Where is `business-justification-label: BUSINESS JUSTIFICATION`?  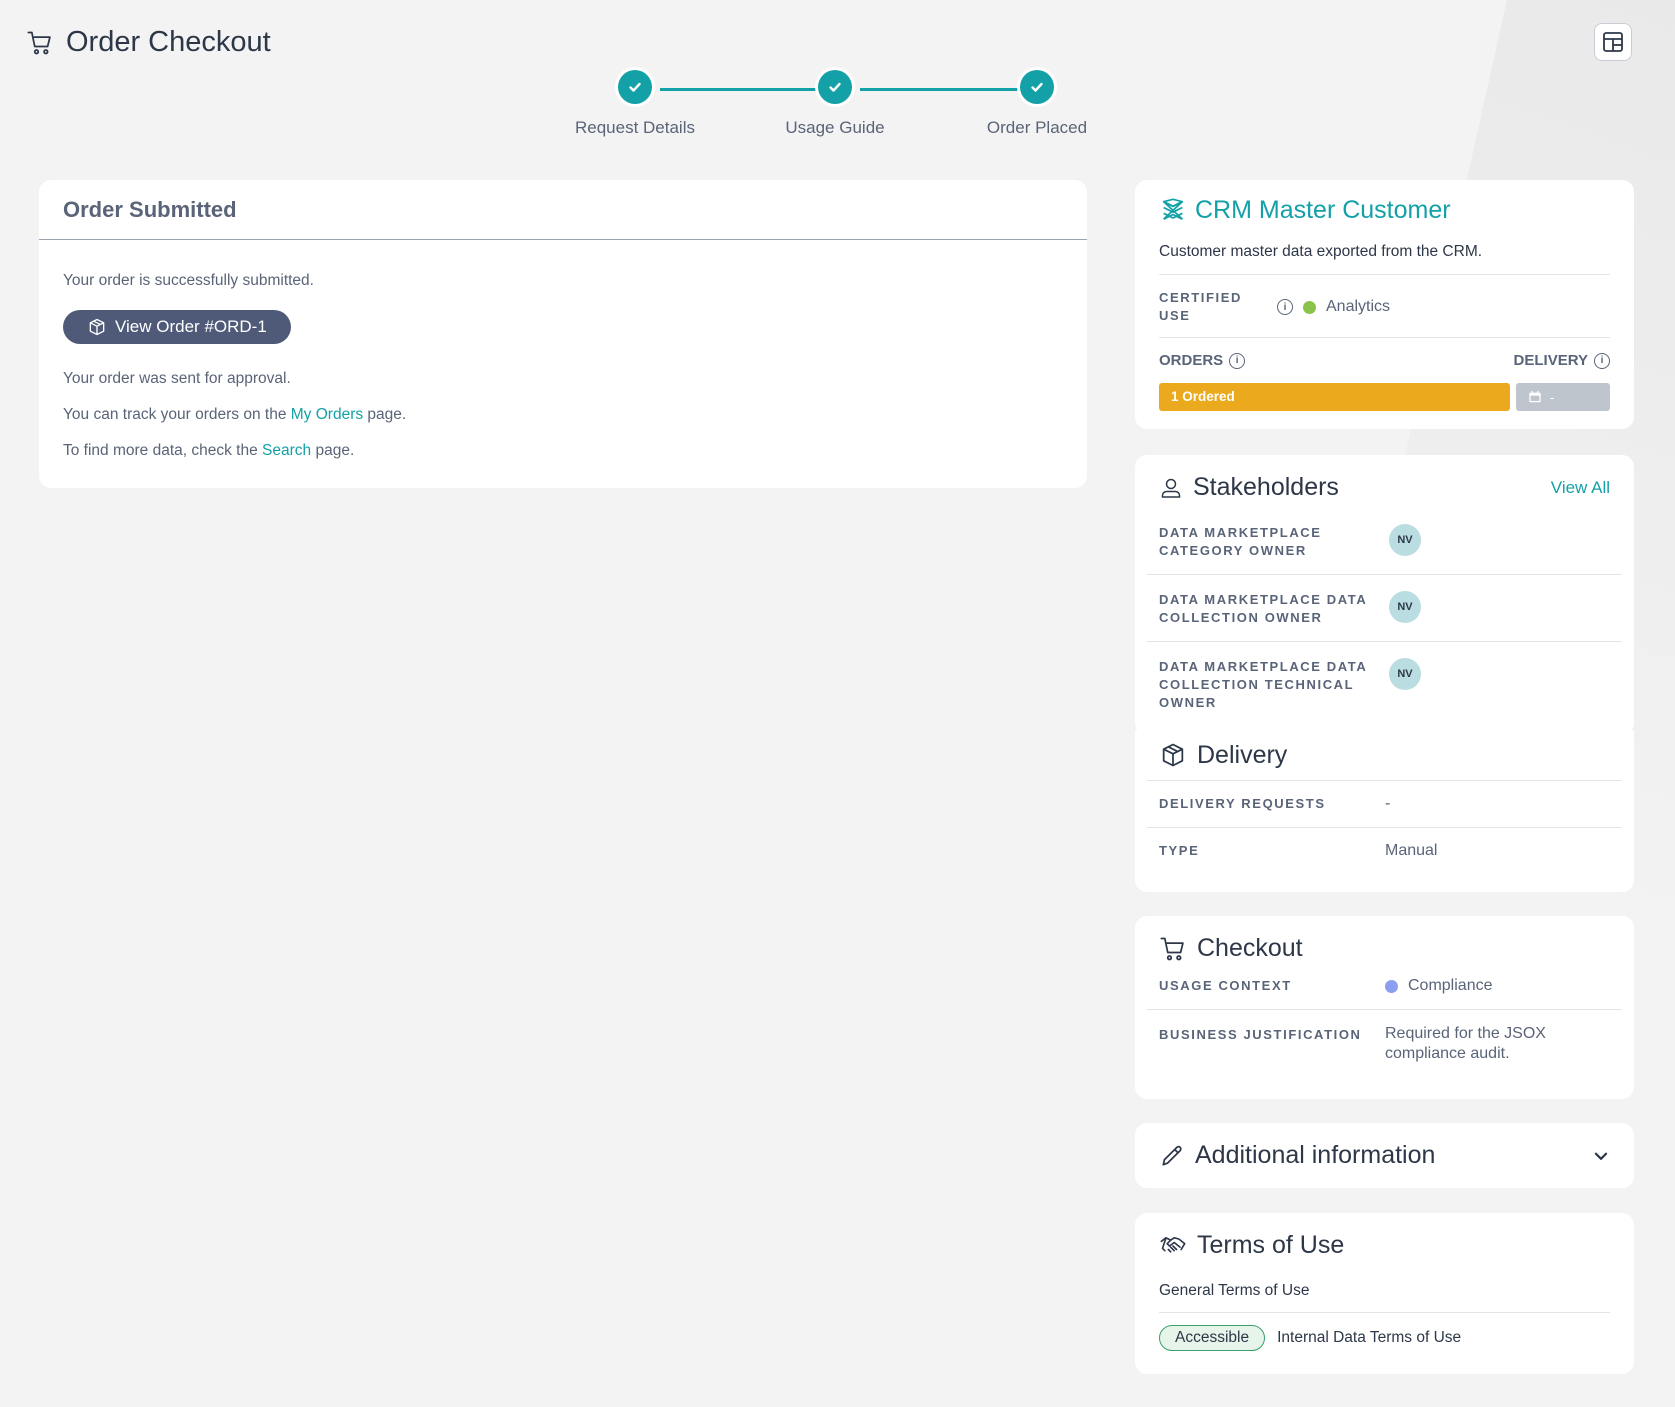 business-justification-label: BUSINESS JUSTIFICATION is located at coordinates (1260, 1034).